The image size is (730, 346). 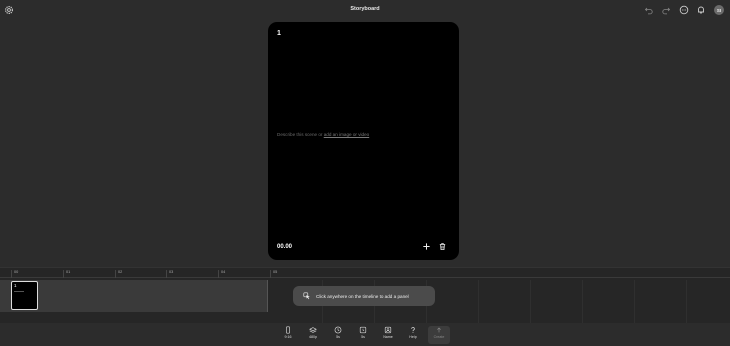 I want to click on toolbar-label: Name, so click(x=388, y=337).